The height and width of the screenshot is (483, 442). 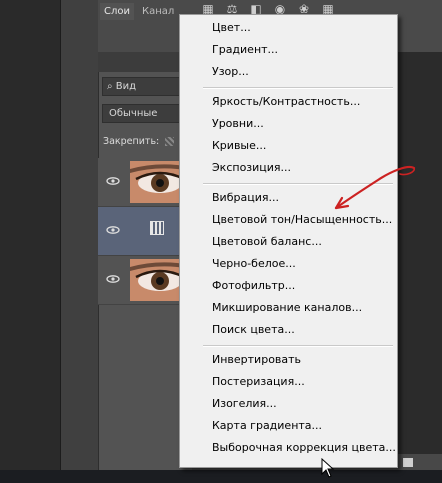 What do you see at coordinates (110, 86) in the screenshot?
I see `search-icon: ⌕` at bounding box center [110, 86].